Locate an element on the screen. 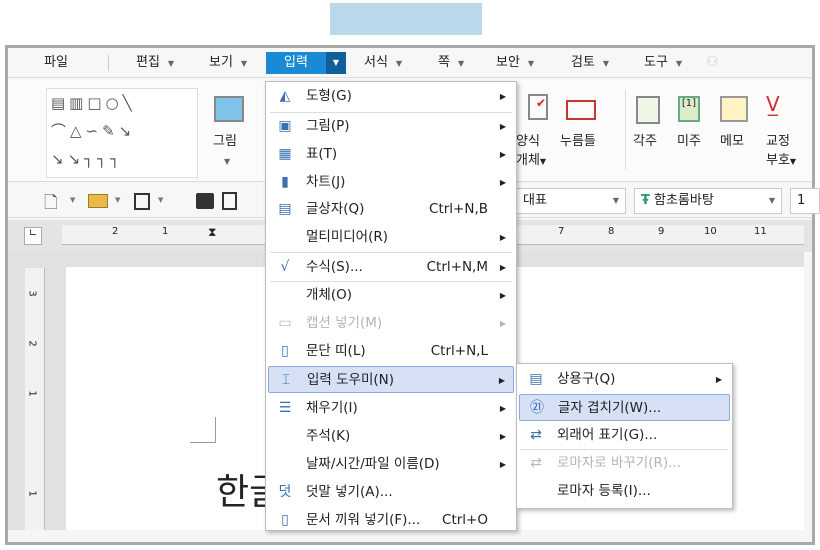 This screenshot has height=550, width=820. menu-item-label: 도형(G) is located at coordinates (329, 96).